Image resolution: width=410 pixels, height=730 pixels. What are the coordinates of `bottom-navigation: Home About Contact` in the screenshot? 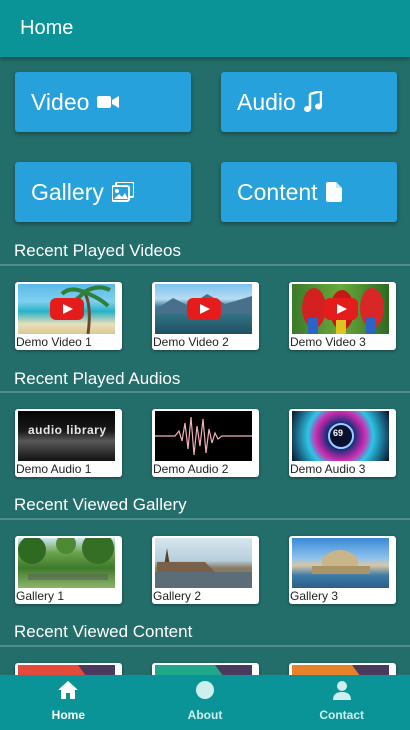 It's located at (205, 702).